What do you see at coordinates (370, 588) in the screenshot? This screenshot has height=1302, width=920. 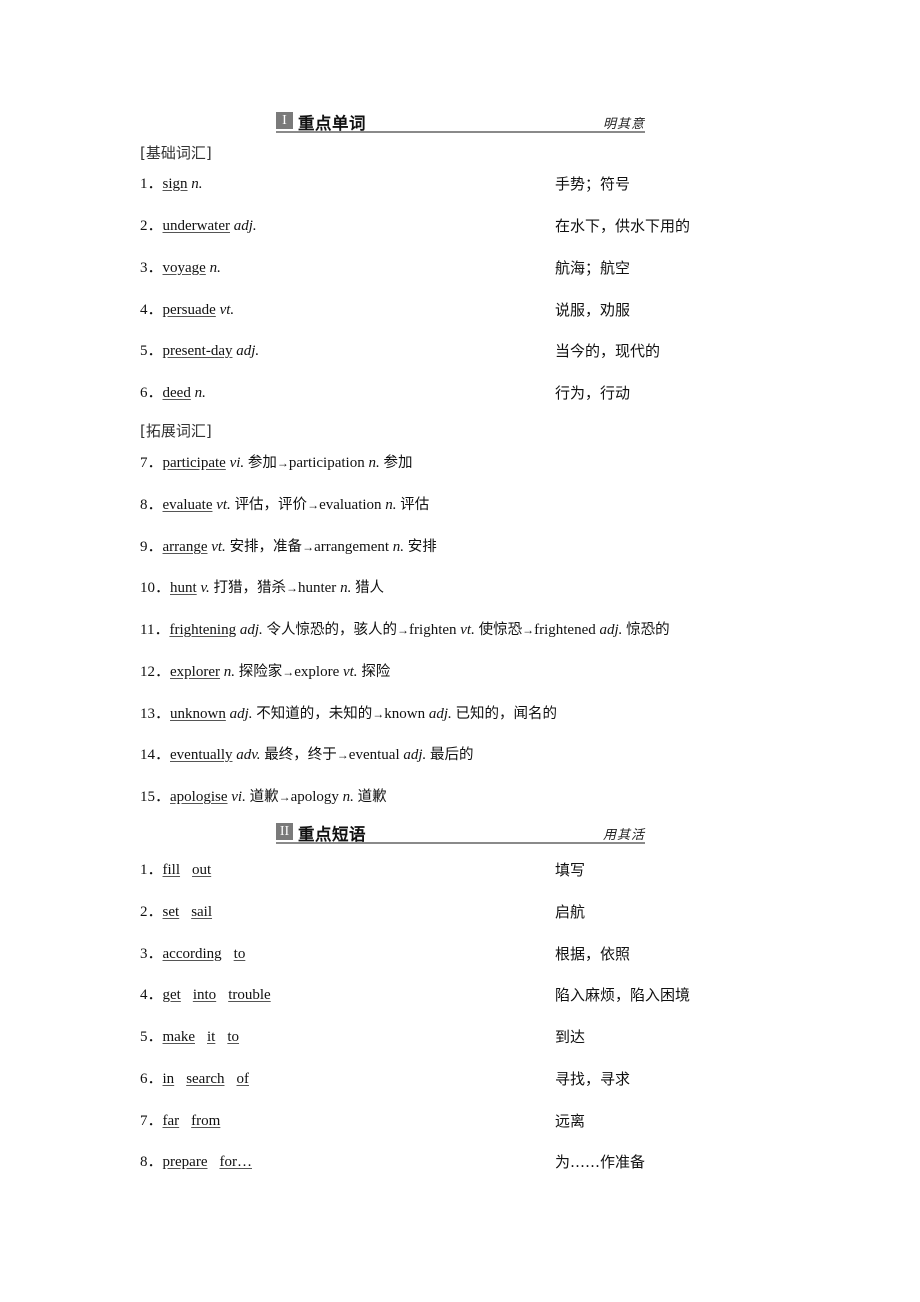 I see `derived-meaning: 猎人` at bounding box center [370, 588].